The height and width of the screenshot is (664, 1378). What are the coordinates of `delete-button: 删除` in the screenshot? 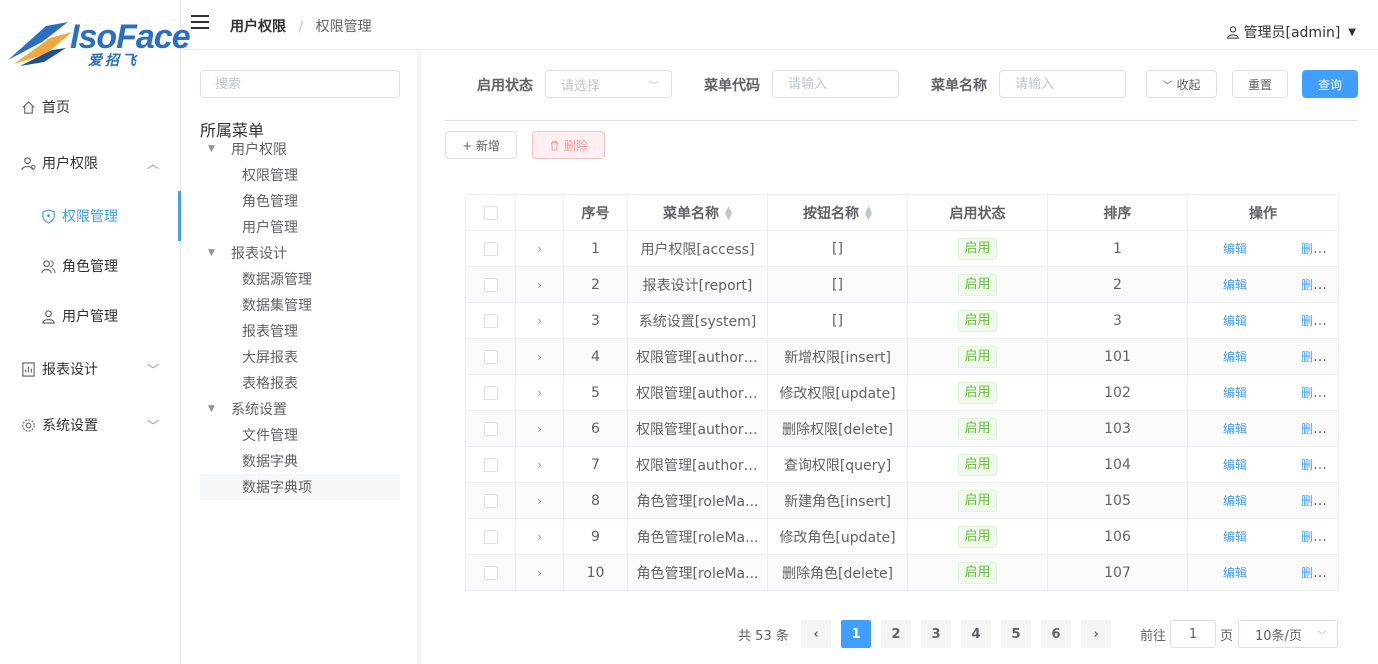 It's located at (568, 145).